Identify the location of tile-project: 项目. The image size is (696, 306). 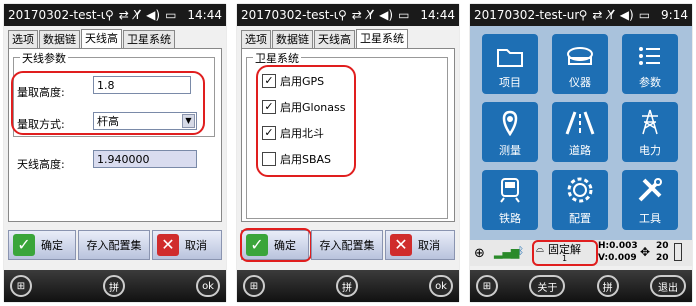
(510, 64).